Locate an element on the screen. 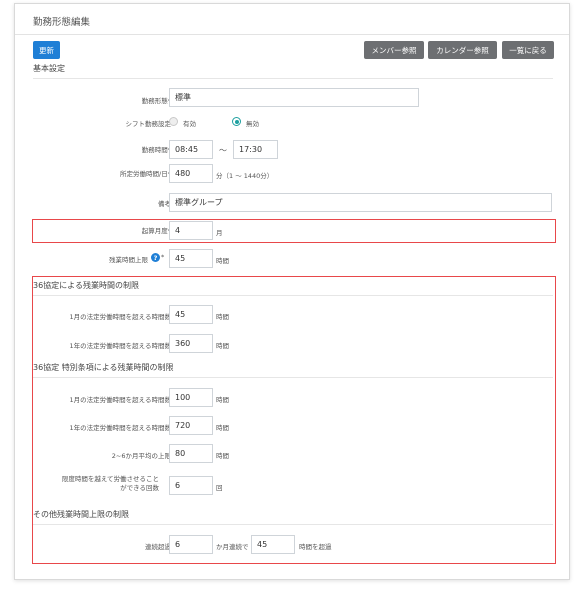 The height and width of the screenshot is (590, 582). consecutive-hours-text: 時間を超過 is located at coordinates (315, 547).